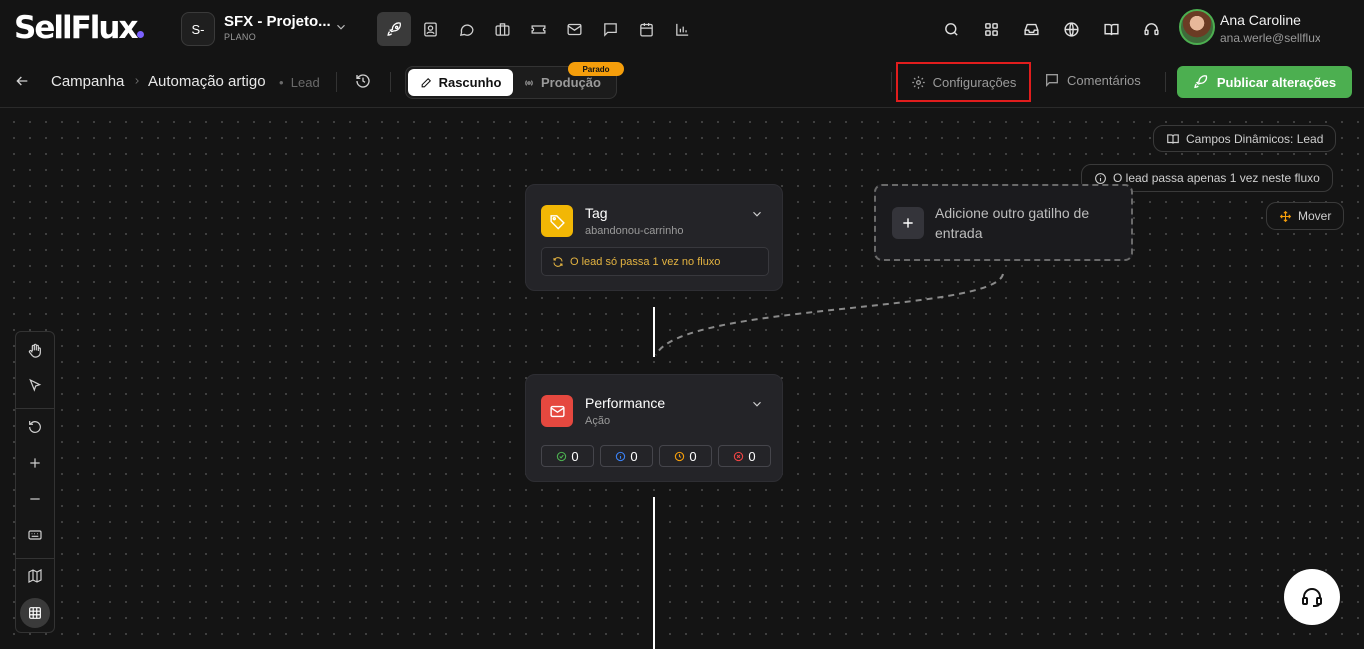 This screenshot has height=649, width=1364. I want to click on pencil-icon, so click(426, 82).